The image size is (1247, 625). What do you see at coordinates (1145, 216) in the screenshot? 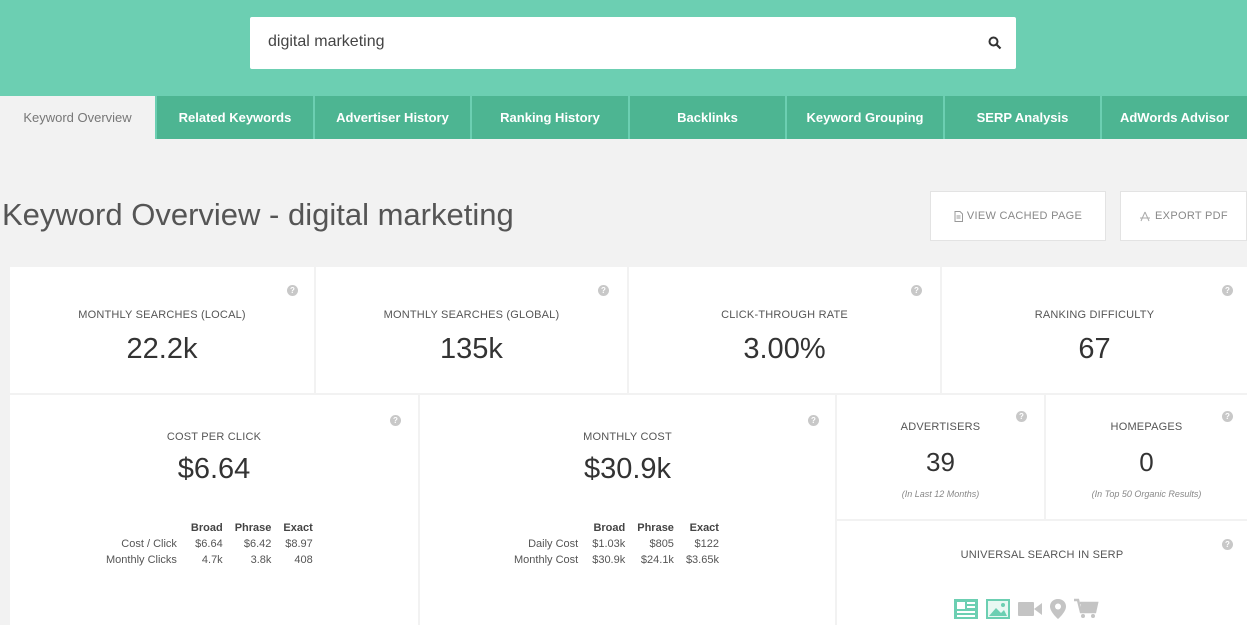
I see `pdf-icon` at bounding box center [1145, 216].